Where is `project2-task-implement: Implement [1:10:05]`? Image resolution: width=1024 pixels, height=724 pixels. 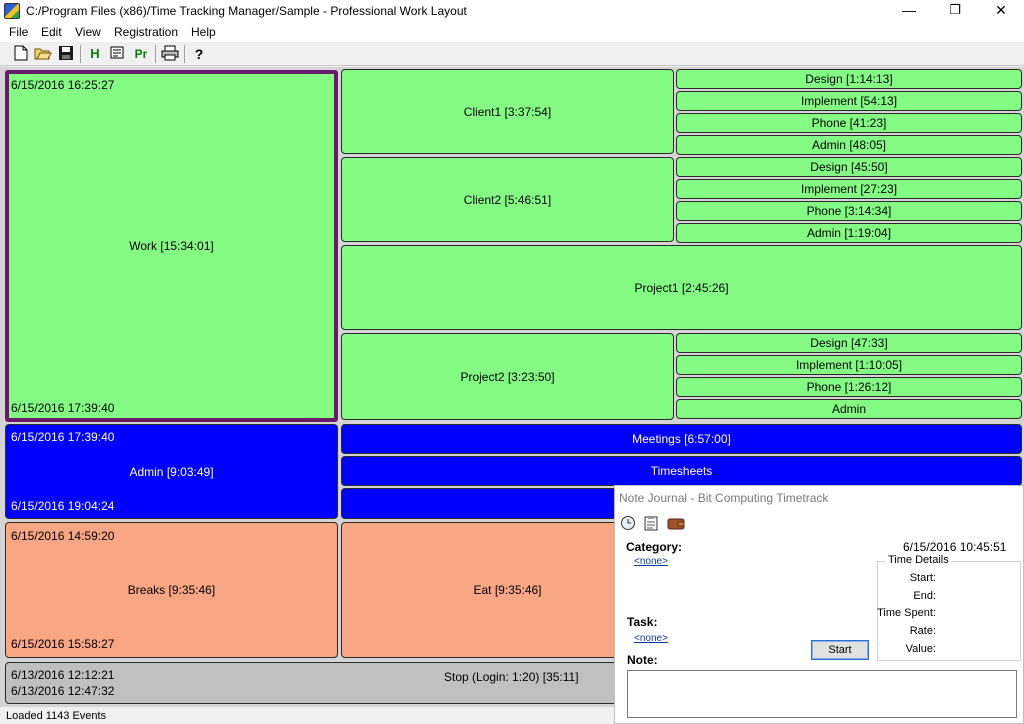
project2-task-implement: Implement [1:10:05] is located at coordinates (849, 365).